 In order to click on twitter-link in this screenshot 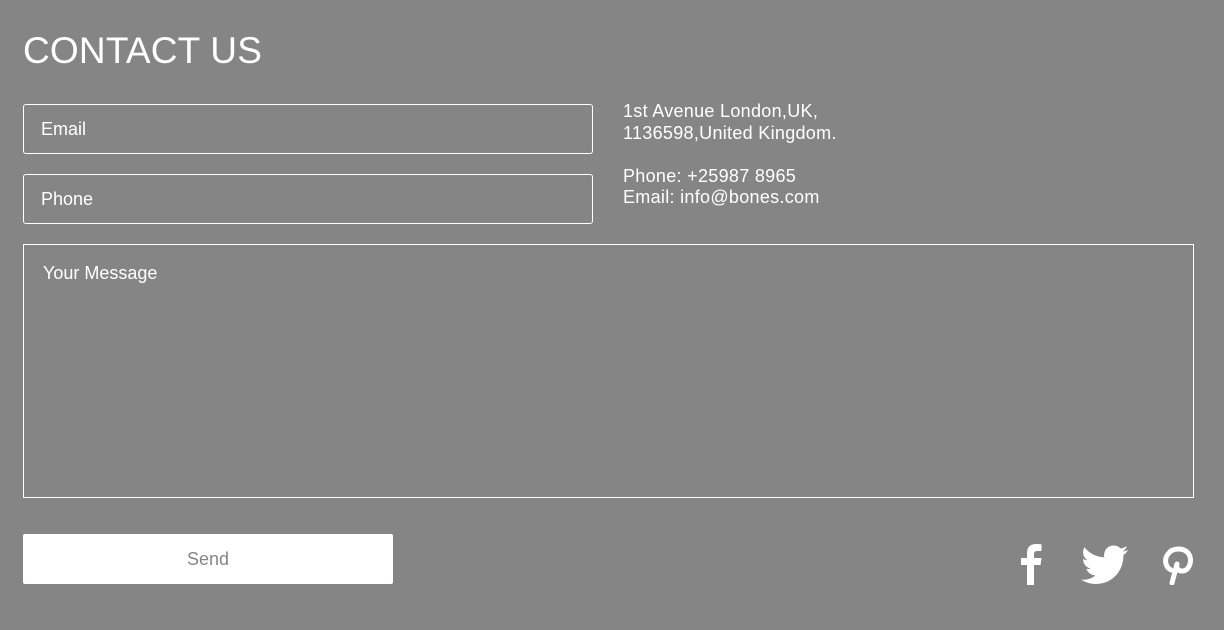, I will do `click(1105, 564)`.